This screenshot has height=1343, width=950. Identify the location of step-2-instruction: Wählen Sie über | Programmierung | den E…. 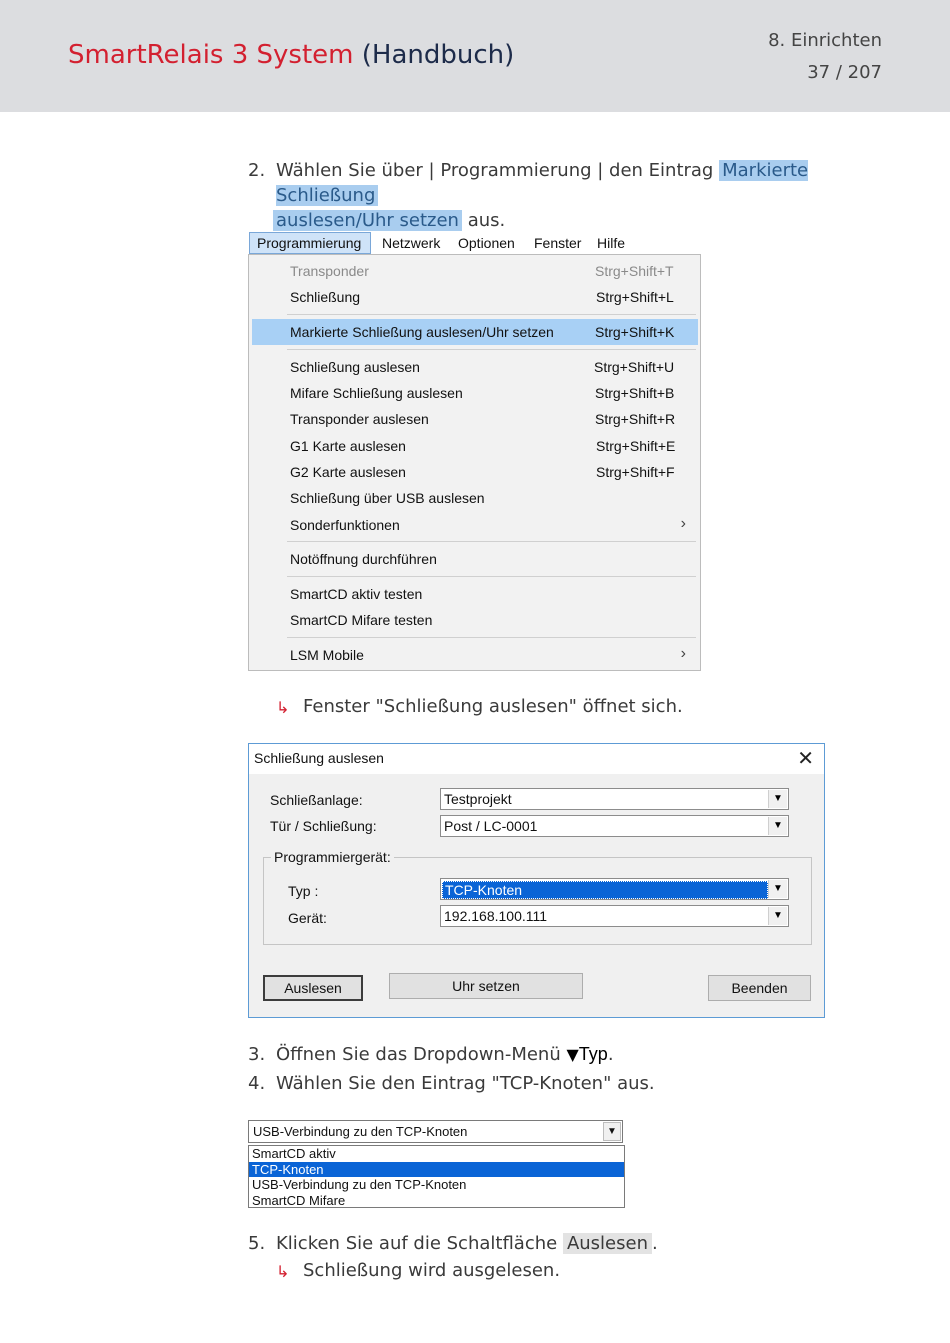
(495, 170).